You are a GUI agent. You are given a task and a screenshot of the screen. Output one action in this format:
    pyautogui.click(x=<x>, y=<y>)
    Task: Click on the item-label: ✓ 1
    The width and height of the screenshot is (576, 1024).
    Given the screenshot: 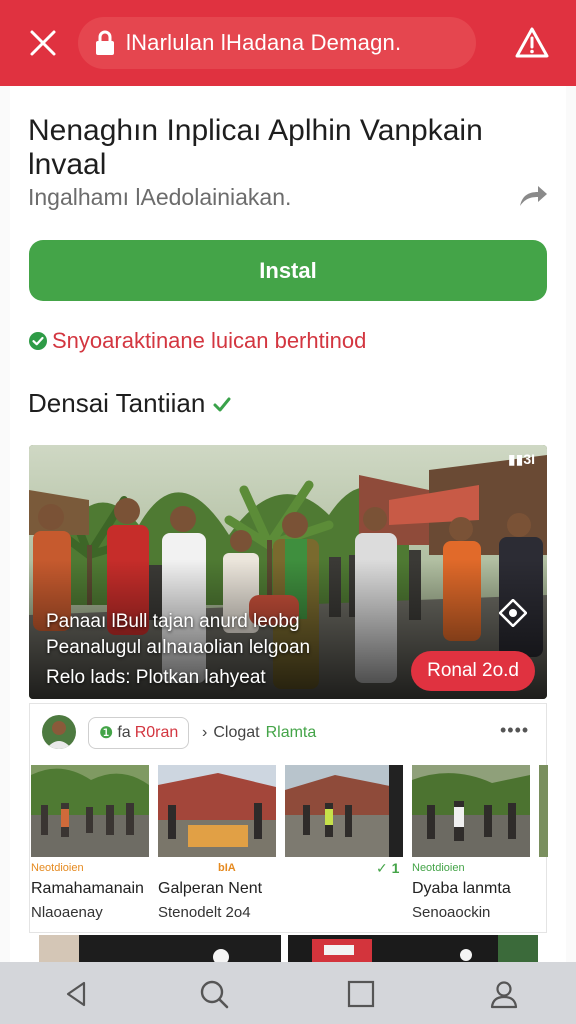 What is the action you would take?
    pyautogui.click(x=388, y=868)
    